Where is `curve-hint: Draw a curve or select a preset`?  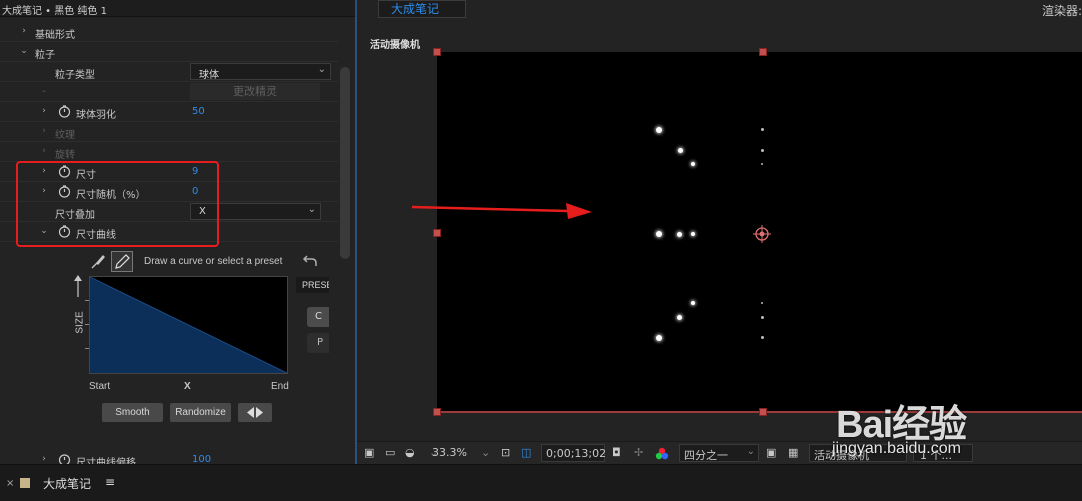
curve-hint: Draw a curve or select a preset is located at coordinates (213, 261).